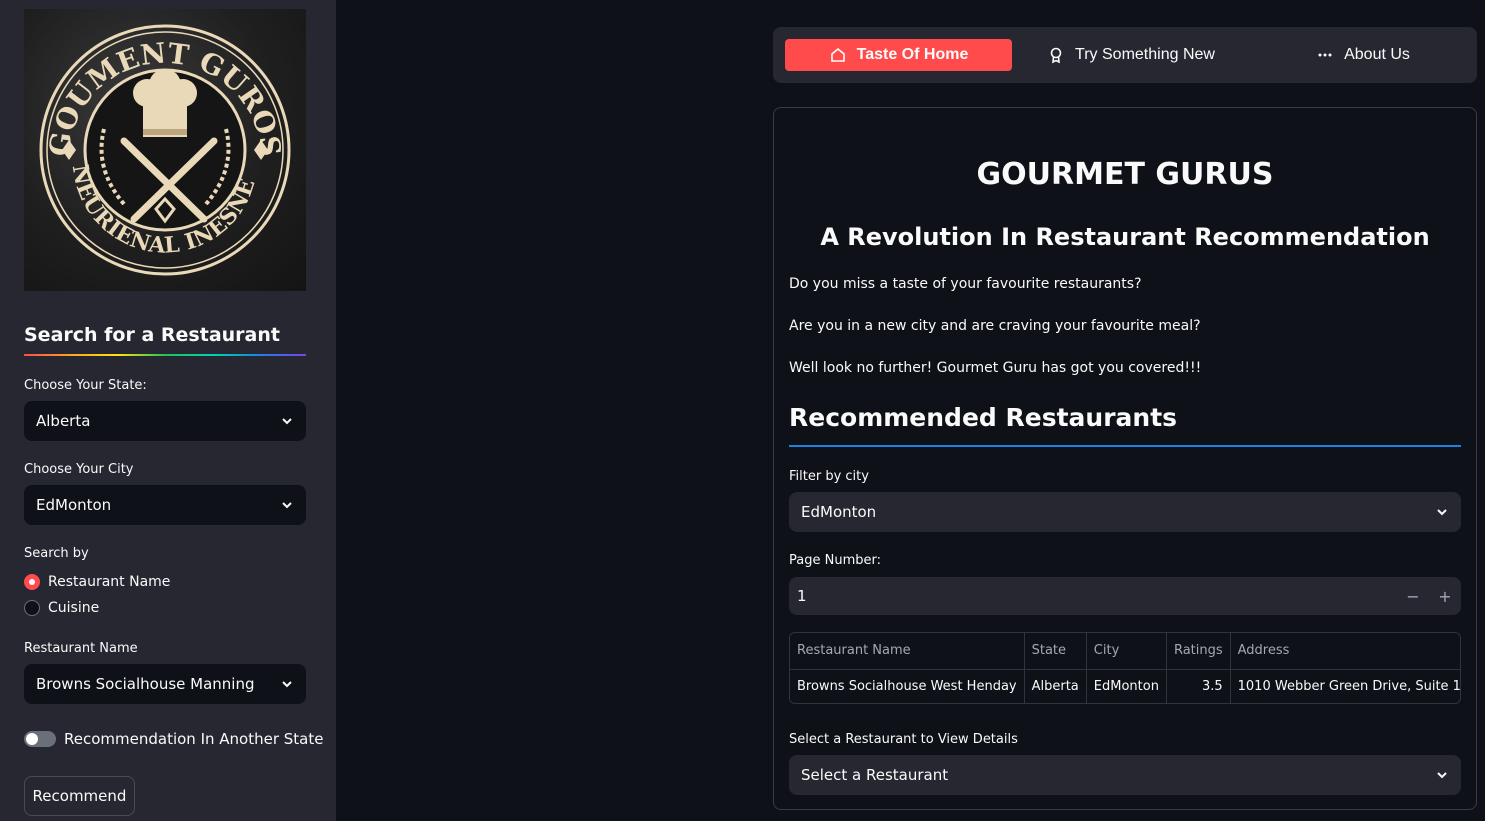 The width and height of the screenshot is (1485, 821). I want to click on increment-button: +, so click(1445, 596).